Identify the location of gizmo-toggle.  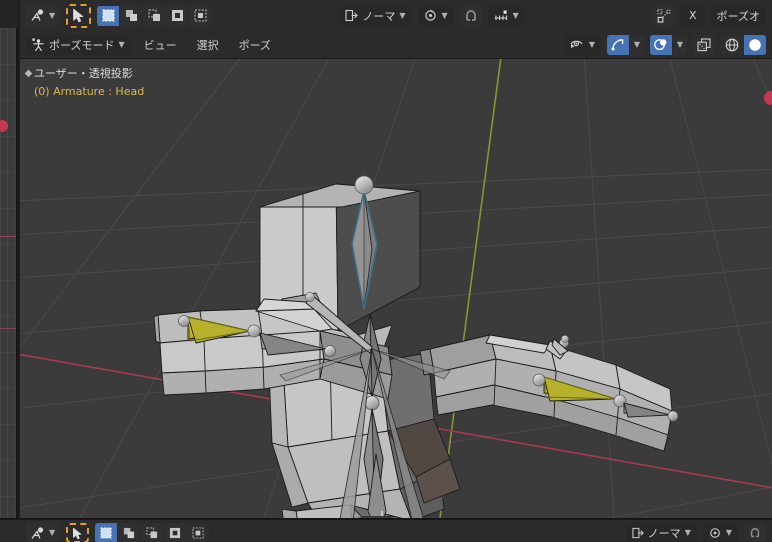
(618, 44).